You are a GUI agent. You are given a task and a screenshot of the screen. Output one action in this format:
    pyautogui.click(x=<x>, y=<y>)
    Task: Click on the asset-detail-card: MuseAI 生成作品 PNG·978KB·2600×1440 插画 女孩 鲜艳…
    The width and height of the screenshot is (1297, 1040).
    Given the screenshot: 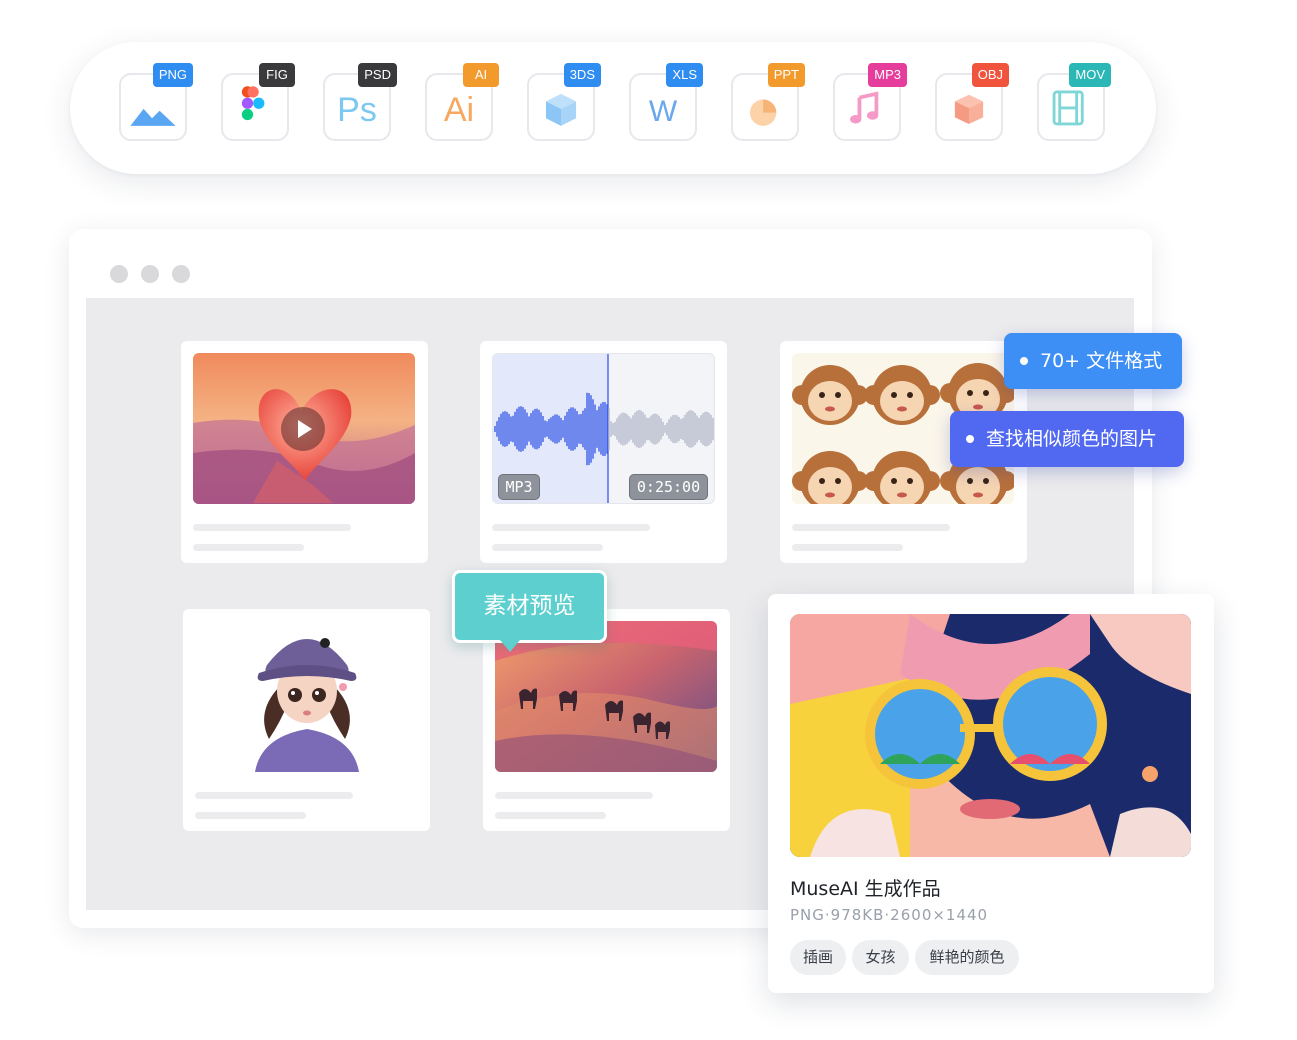 What is the action you would take?
    pyautogui.click(x=991, y=793)
    